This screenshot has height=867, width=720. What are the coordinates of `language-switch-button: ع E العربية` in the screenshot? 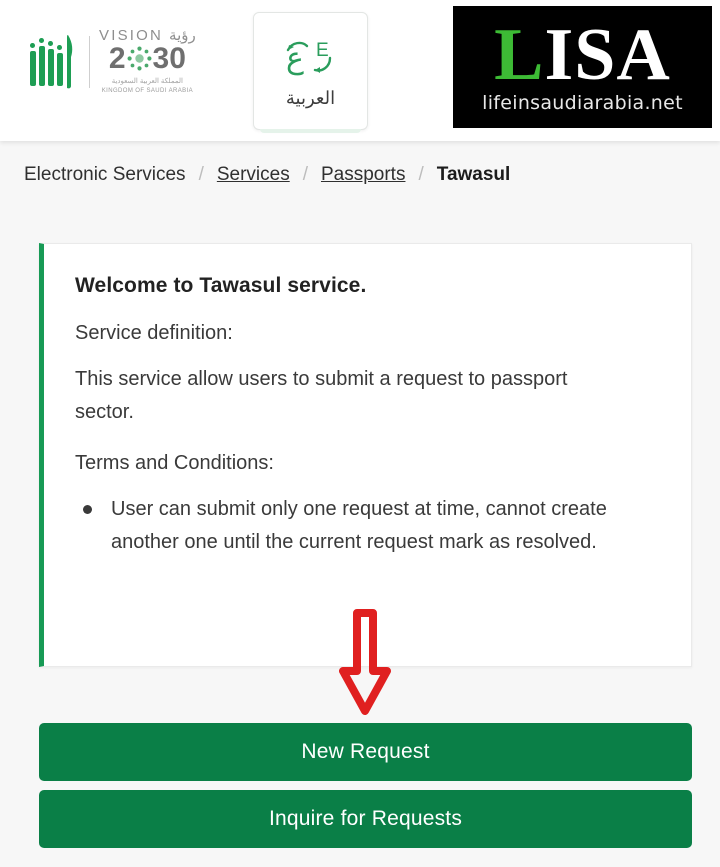 It's located at (310, 72).